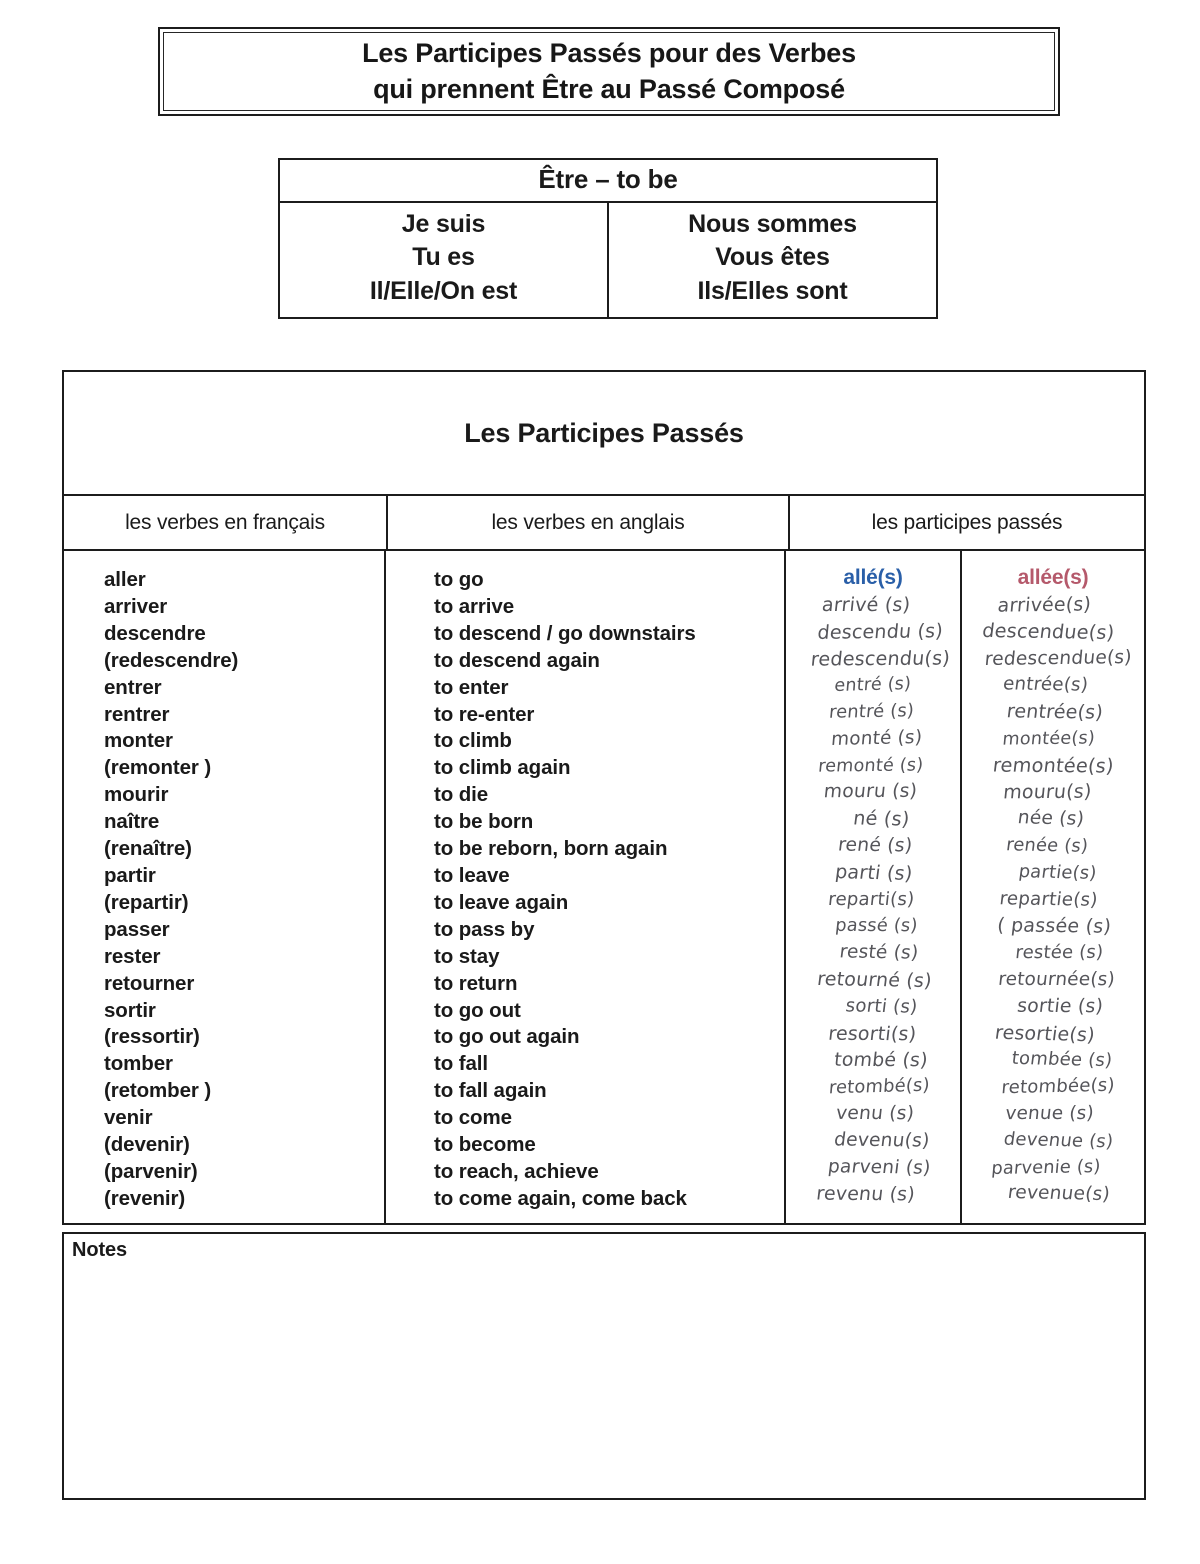 The width and height of the screenshot is (1200, 1564). What do you see at coordinates (100, 1250) in the screenshot?
I see `notes-label: Notes` at bounding box center [100, 1250].